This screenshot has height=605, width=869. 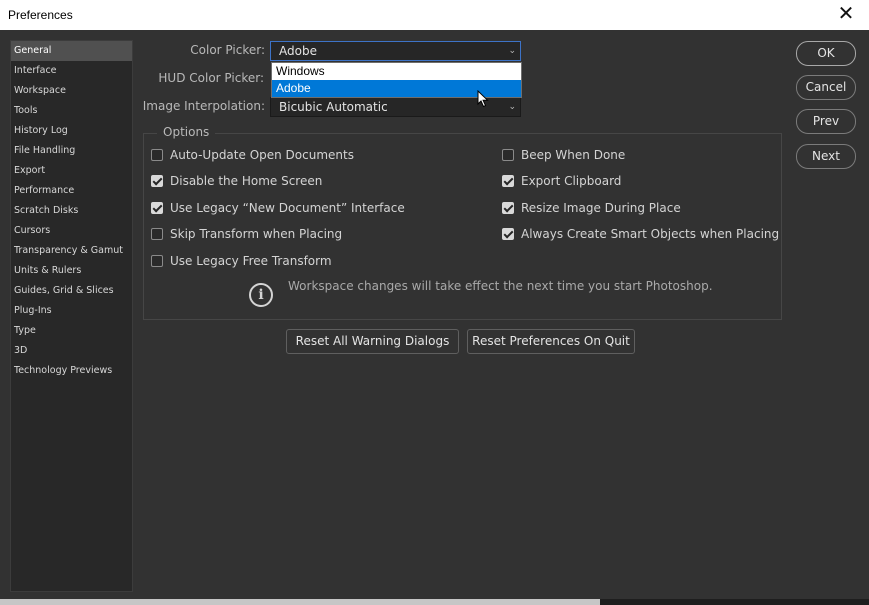 I want to click on sidebar-item-units-rulers: Units & Rulers, so click(x=71, y=271).